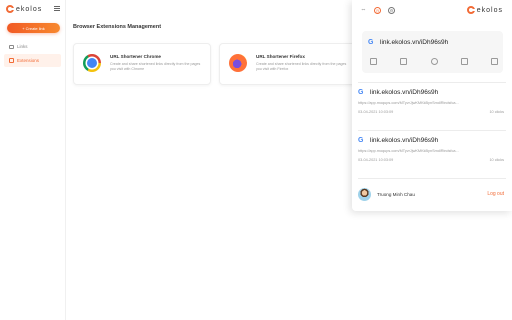 The image size is (512, 320). I want to click on firefox-icon, so click(238, 63).